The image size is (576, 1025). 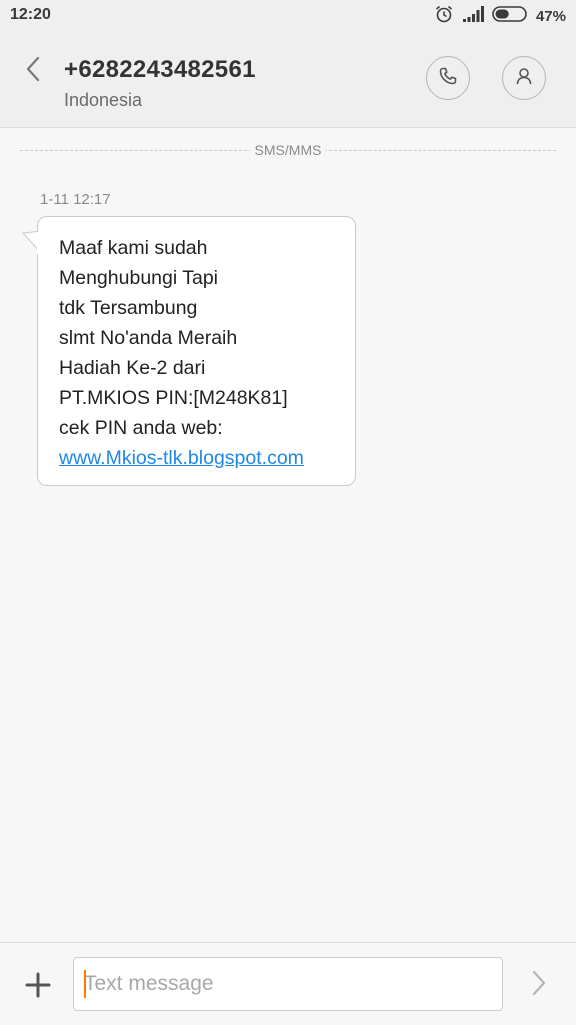 I want to click on send-button, so click(x=539, y=985).